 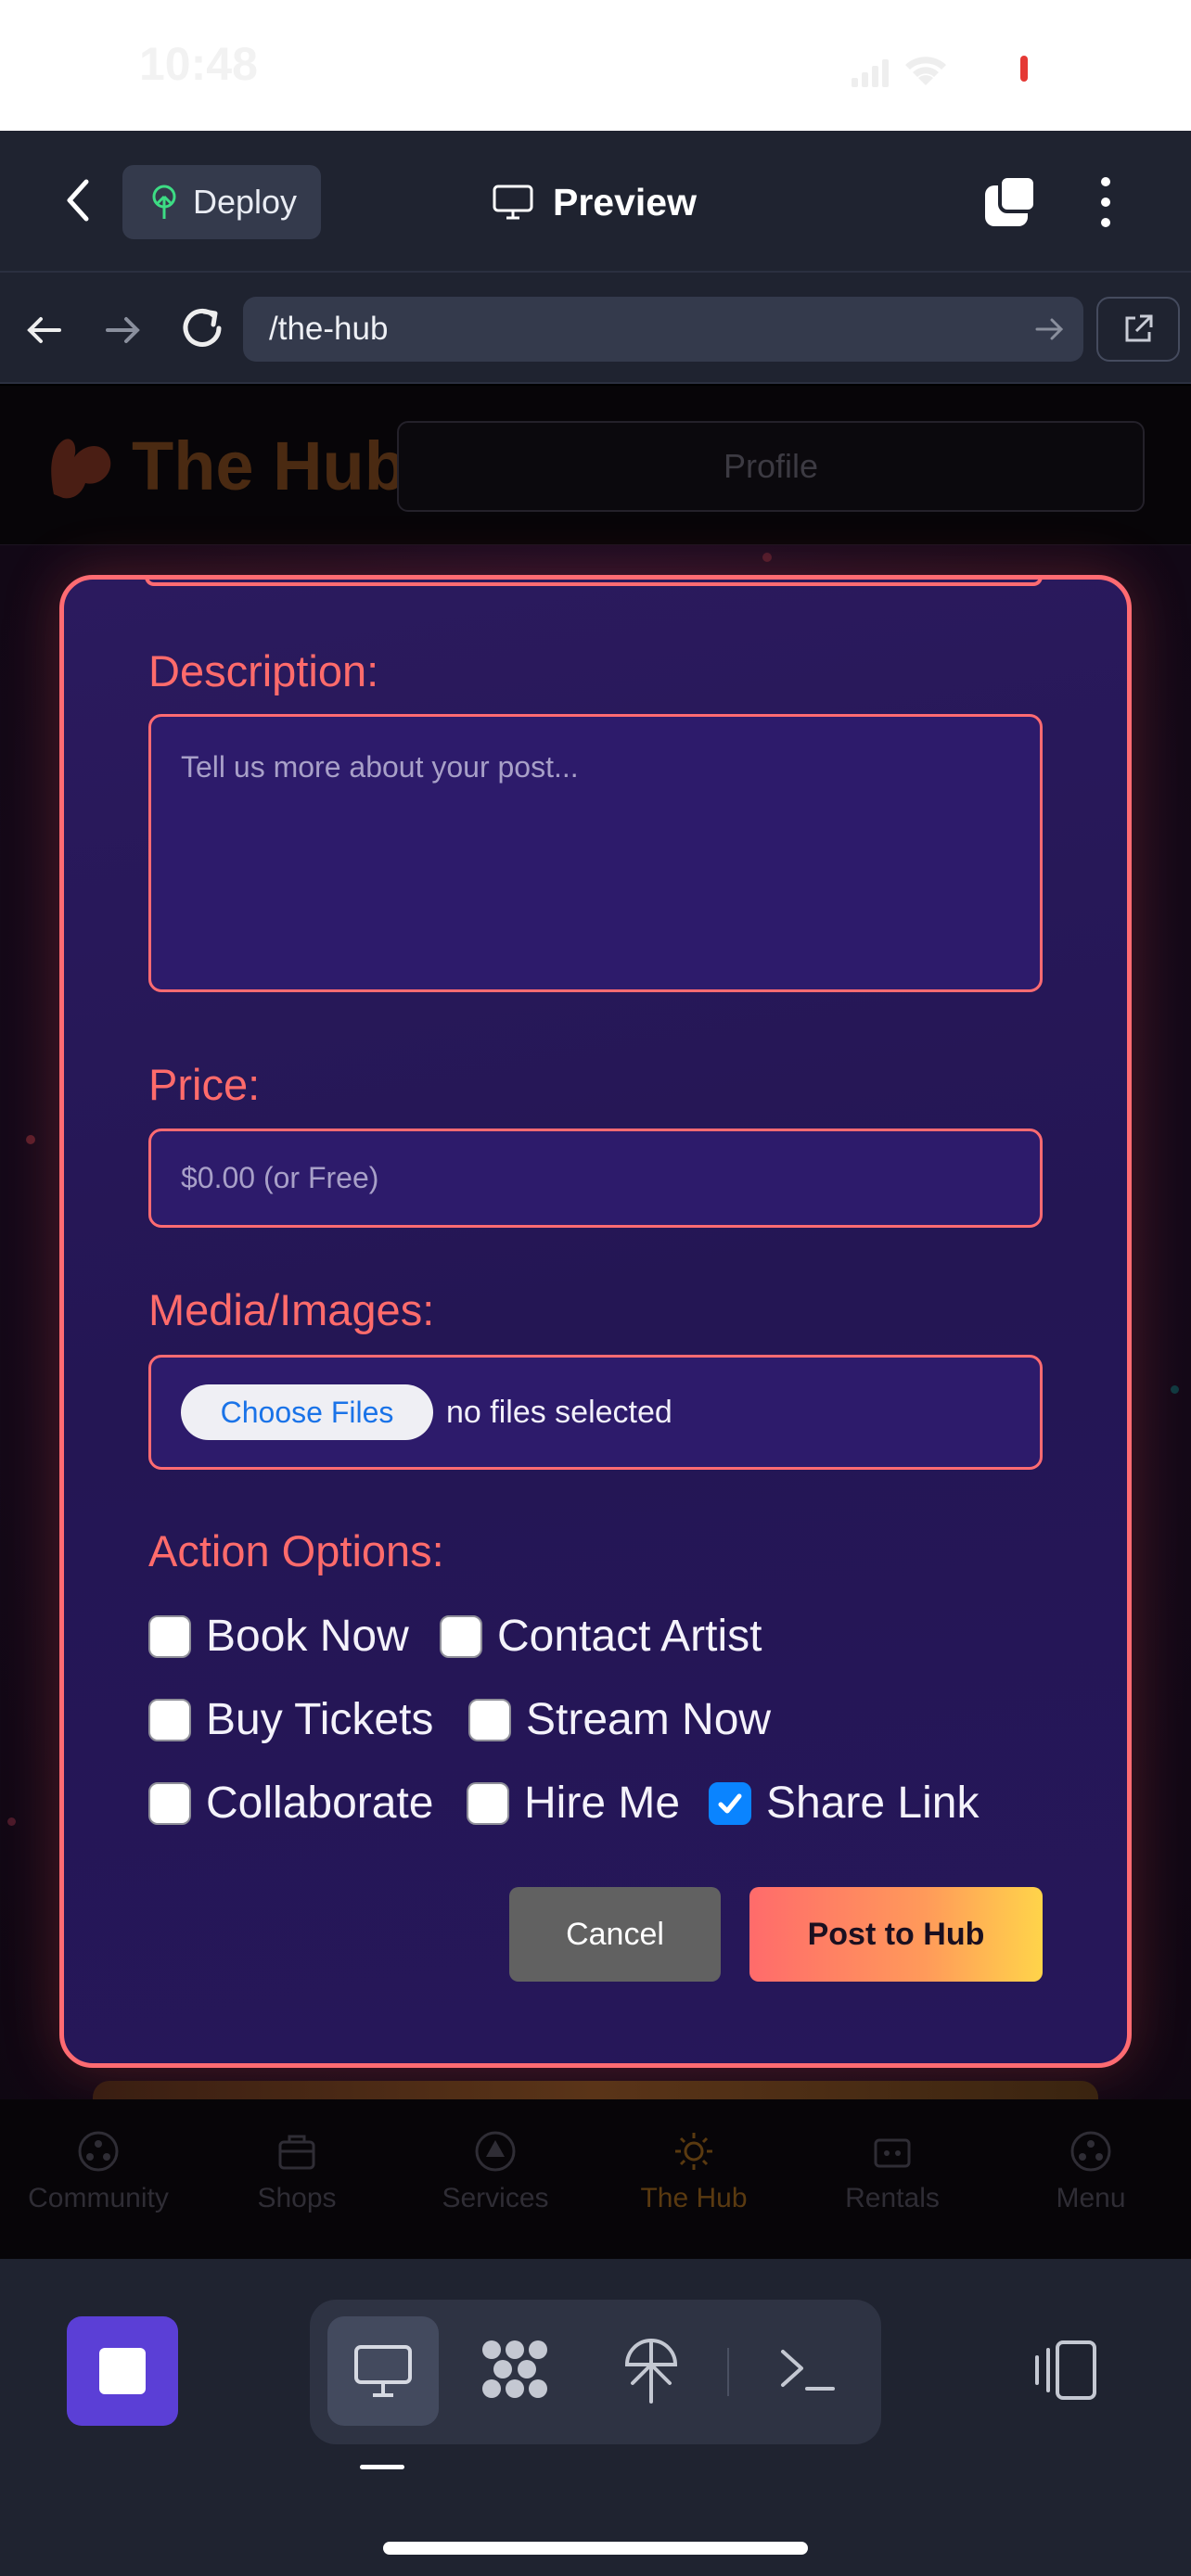 What do you see at coordinates (771, 467) in the screenshot?
I see `profile-button: Profile` at bounding box center [771, 467].